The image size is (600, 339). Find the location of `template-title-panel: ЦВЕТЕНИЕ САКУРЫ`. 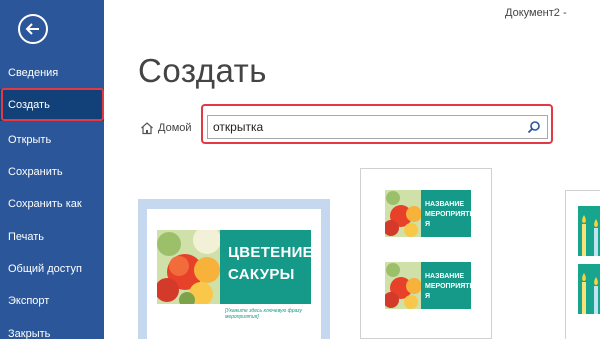

template-title-panel: ЦВЕТЕНИЕ САКУРЫ is located at coordinates (266, 267).